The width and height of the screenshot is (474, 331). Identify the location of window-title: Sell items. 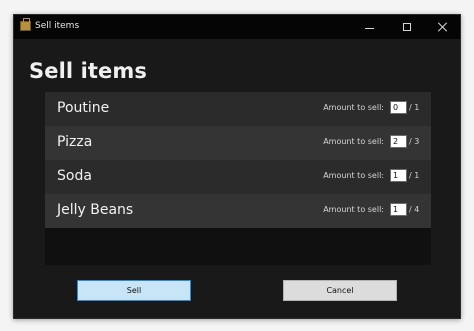
(57, 26).